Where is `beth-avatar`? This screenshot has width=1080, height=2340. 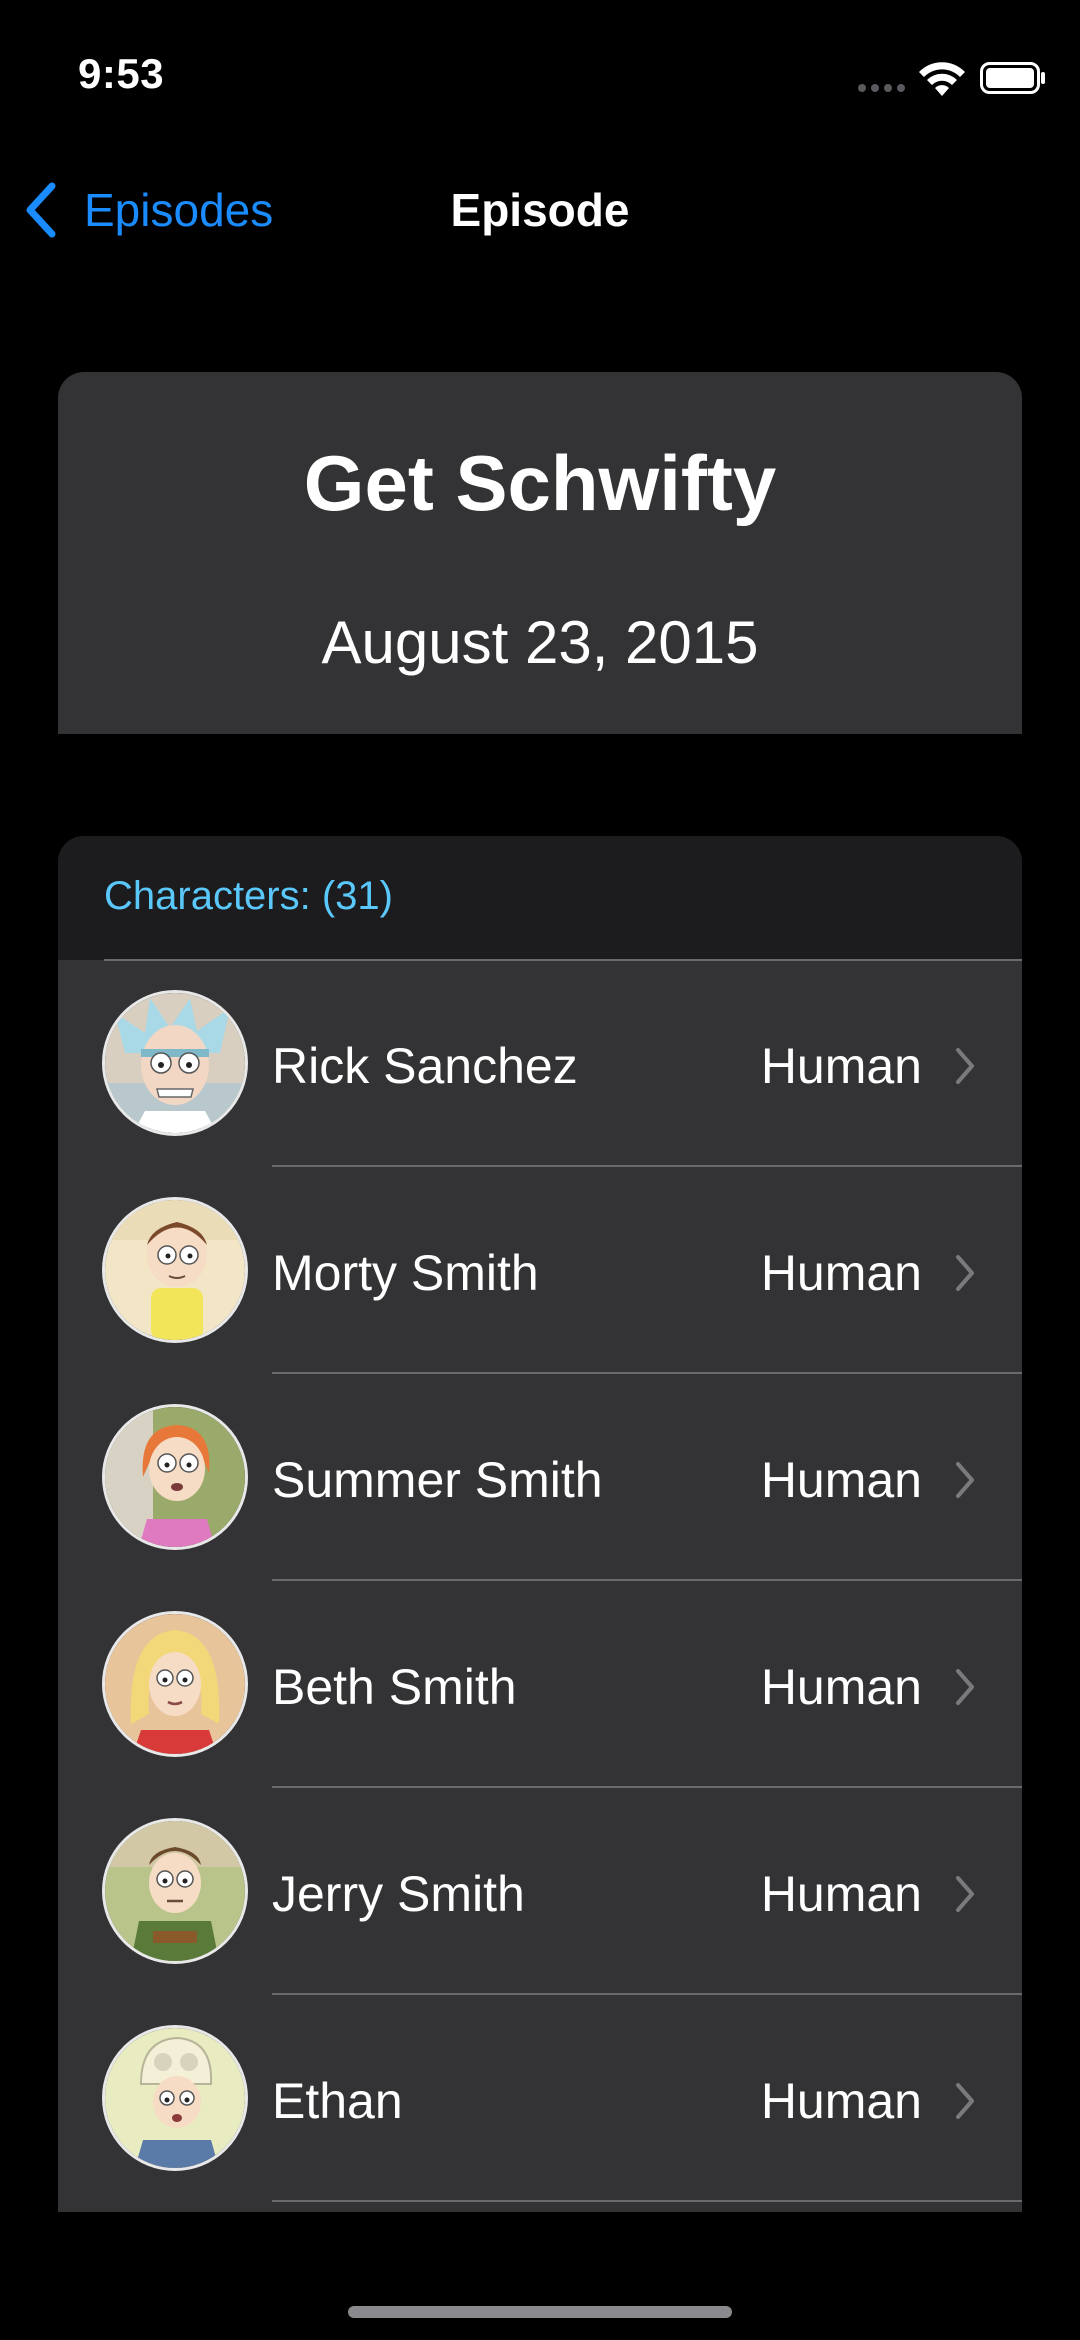 beth-avatar is located at coordinates (175, 1684).